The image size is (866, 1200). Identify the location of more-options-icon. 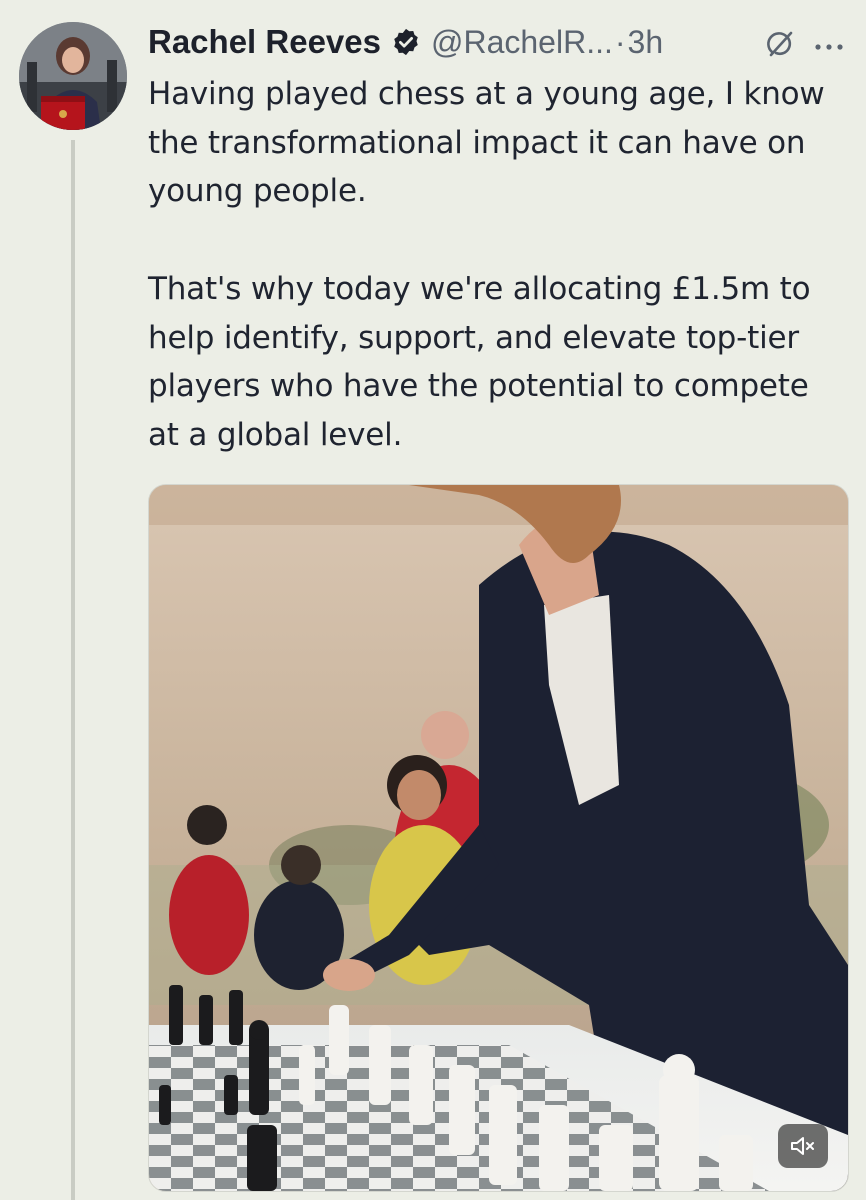
(829, 44).